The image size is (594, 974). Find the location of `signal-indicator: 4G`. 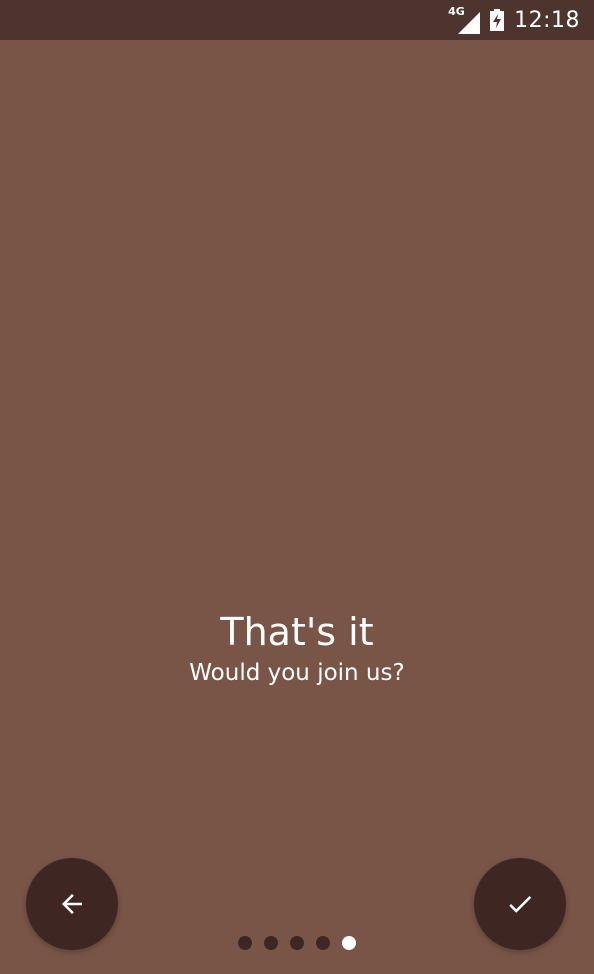

signal-indicator: 4G is located at coordinates (464, 20).